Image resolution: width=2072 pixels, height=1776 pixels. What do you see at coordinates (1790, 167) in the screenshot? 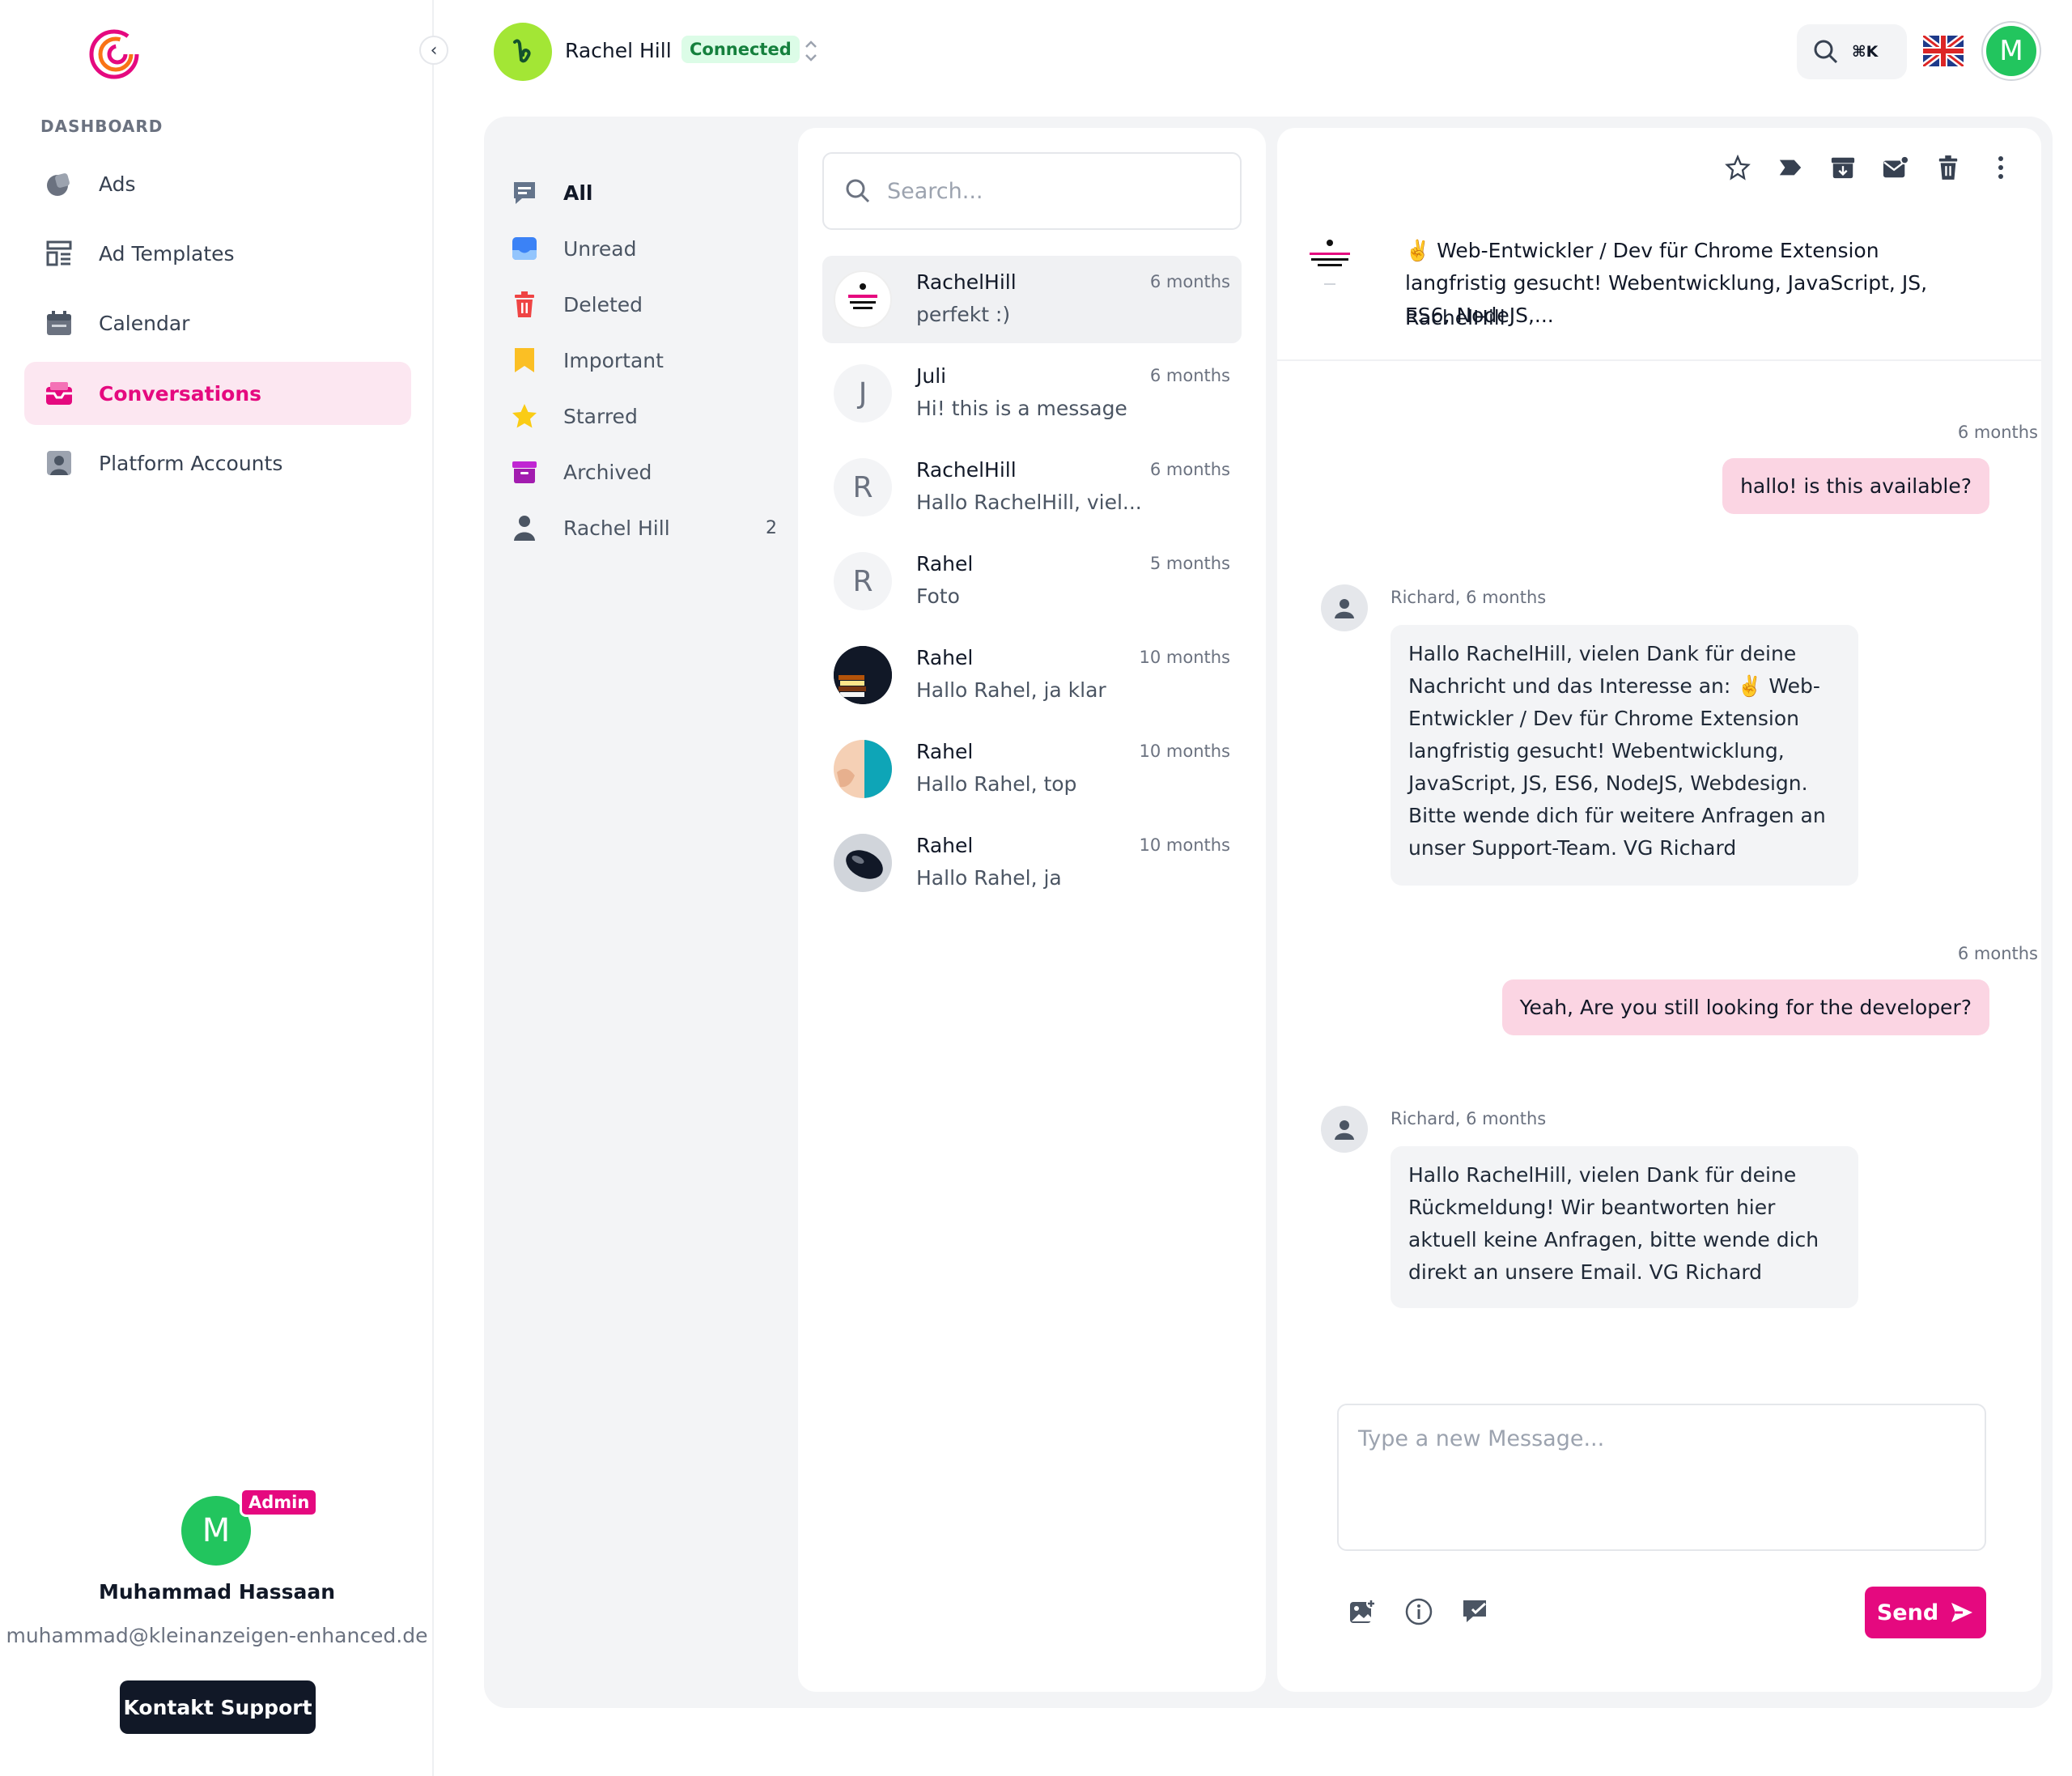
I see `label-tag-icon` at bounding box center [1790, 167].